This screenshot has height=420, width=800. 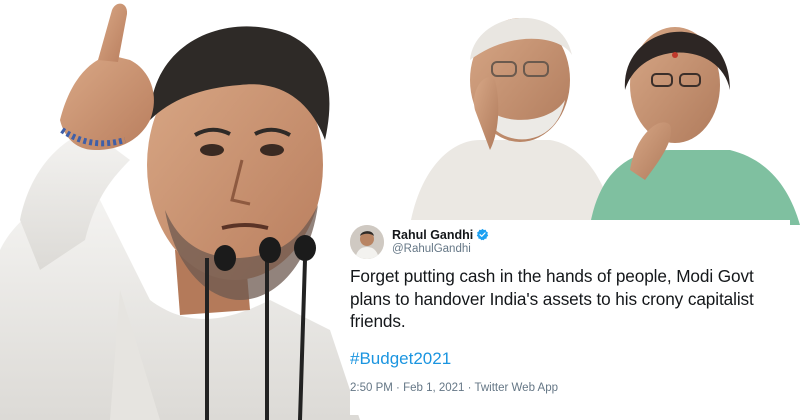 I want to click on tweet-date: Feb 1, 2021, so click(x=433, y=388).